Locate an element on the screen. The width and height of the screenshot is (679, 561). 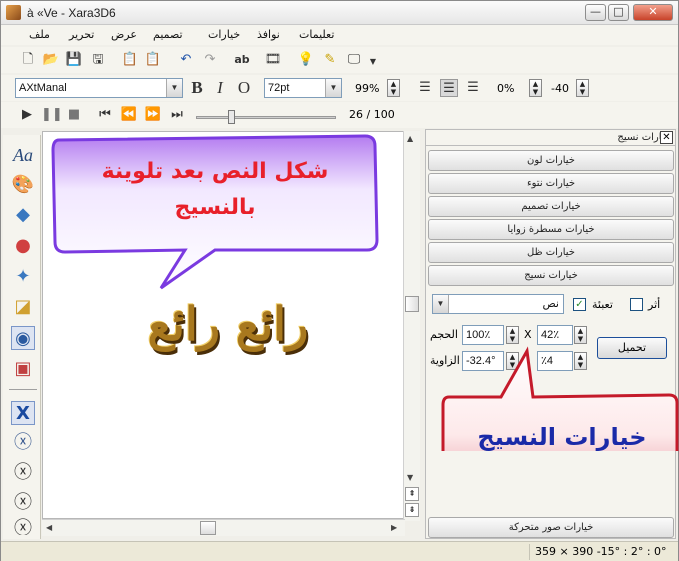
text-tool-icon: Aa is located at coordinates (23, 155).